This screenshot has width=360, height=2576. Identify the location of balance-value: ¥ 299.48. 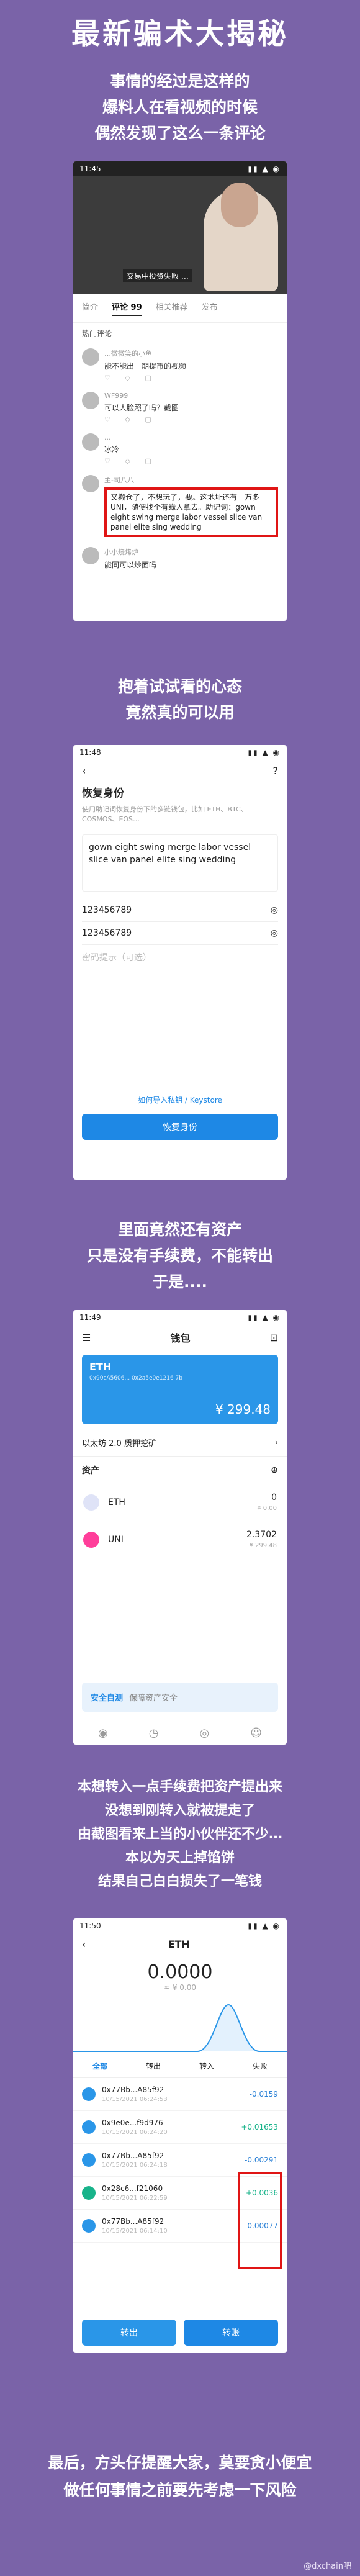
(243, 1409).